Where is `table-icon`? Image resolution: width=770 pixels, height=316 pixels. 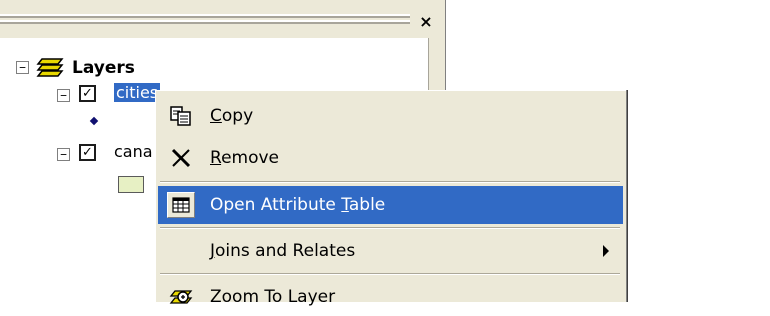
table-icon is located at coordinates (181, 205).